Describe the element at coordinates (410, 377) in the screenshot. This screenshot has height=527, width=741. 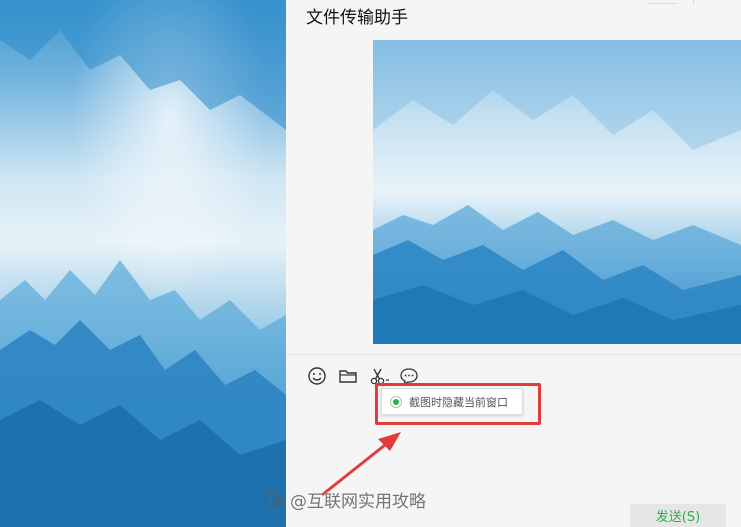
I see `chat-history-icon` at that location.